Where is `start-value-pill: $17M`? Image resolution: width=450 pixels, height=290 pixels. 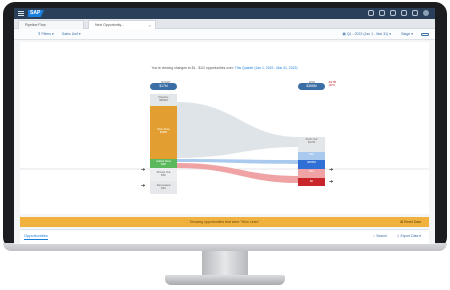
start-value-pill: $17M is located at coordinates (163, 86).